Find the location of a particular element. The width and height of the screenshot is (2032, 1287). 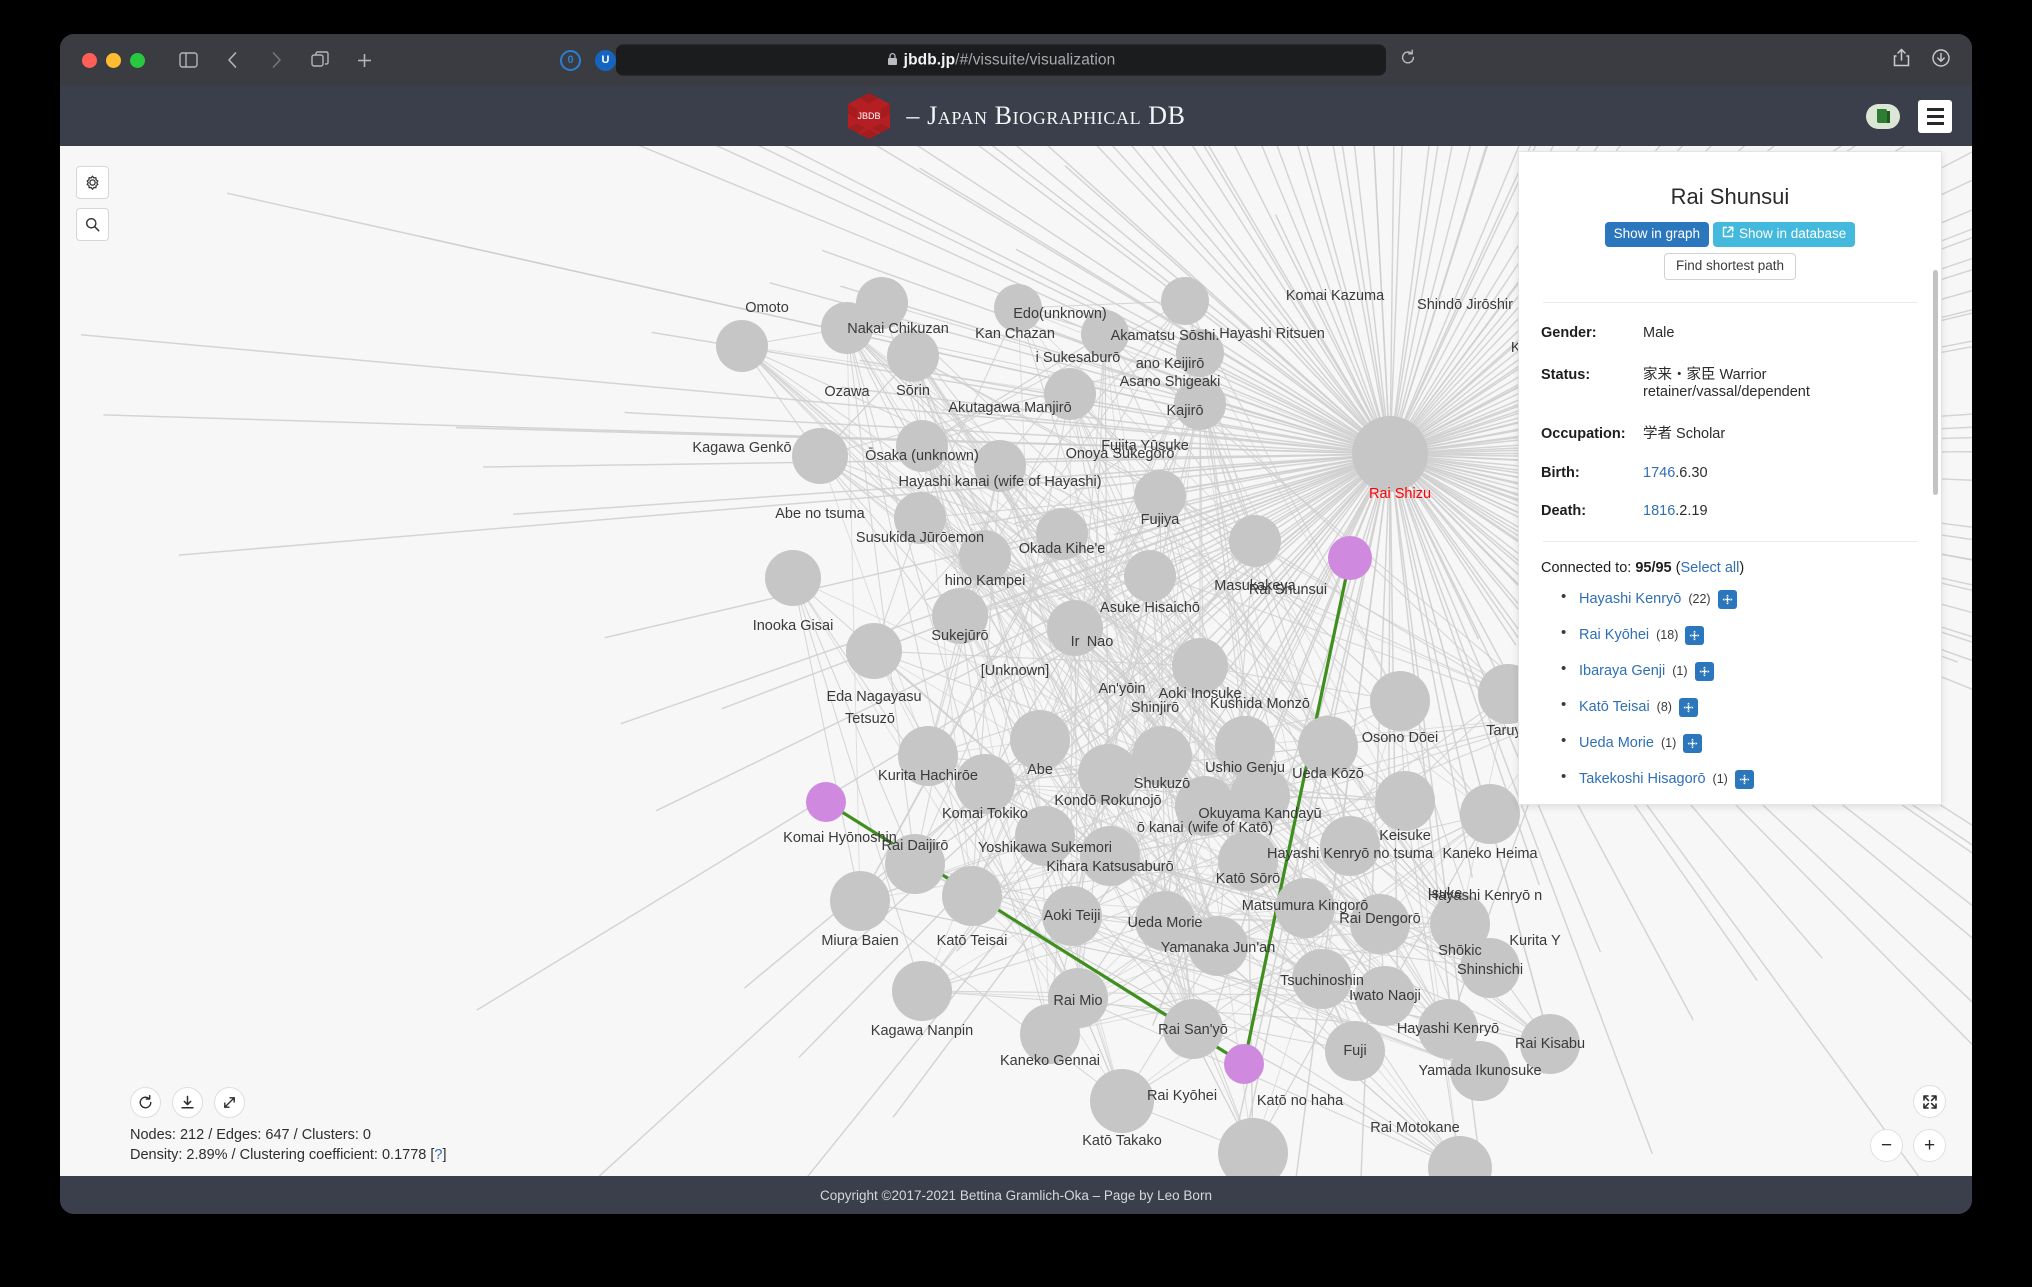

extension-badge-blue-ring: 0 is located at coordinates (570, 60).